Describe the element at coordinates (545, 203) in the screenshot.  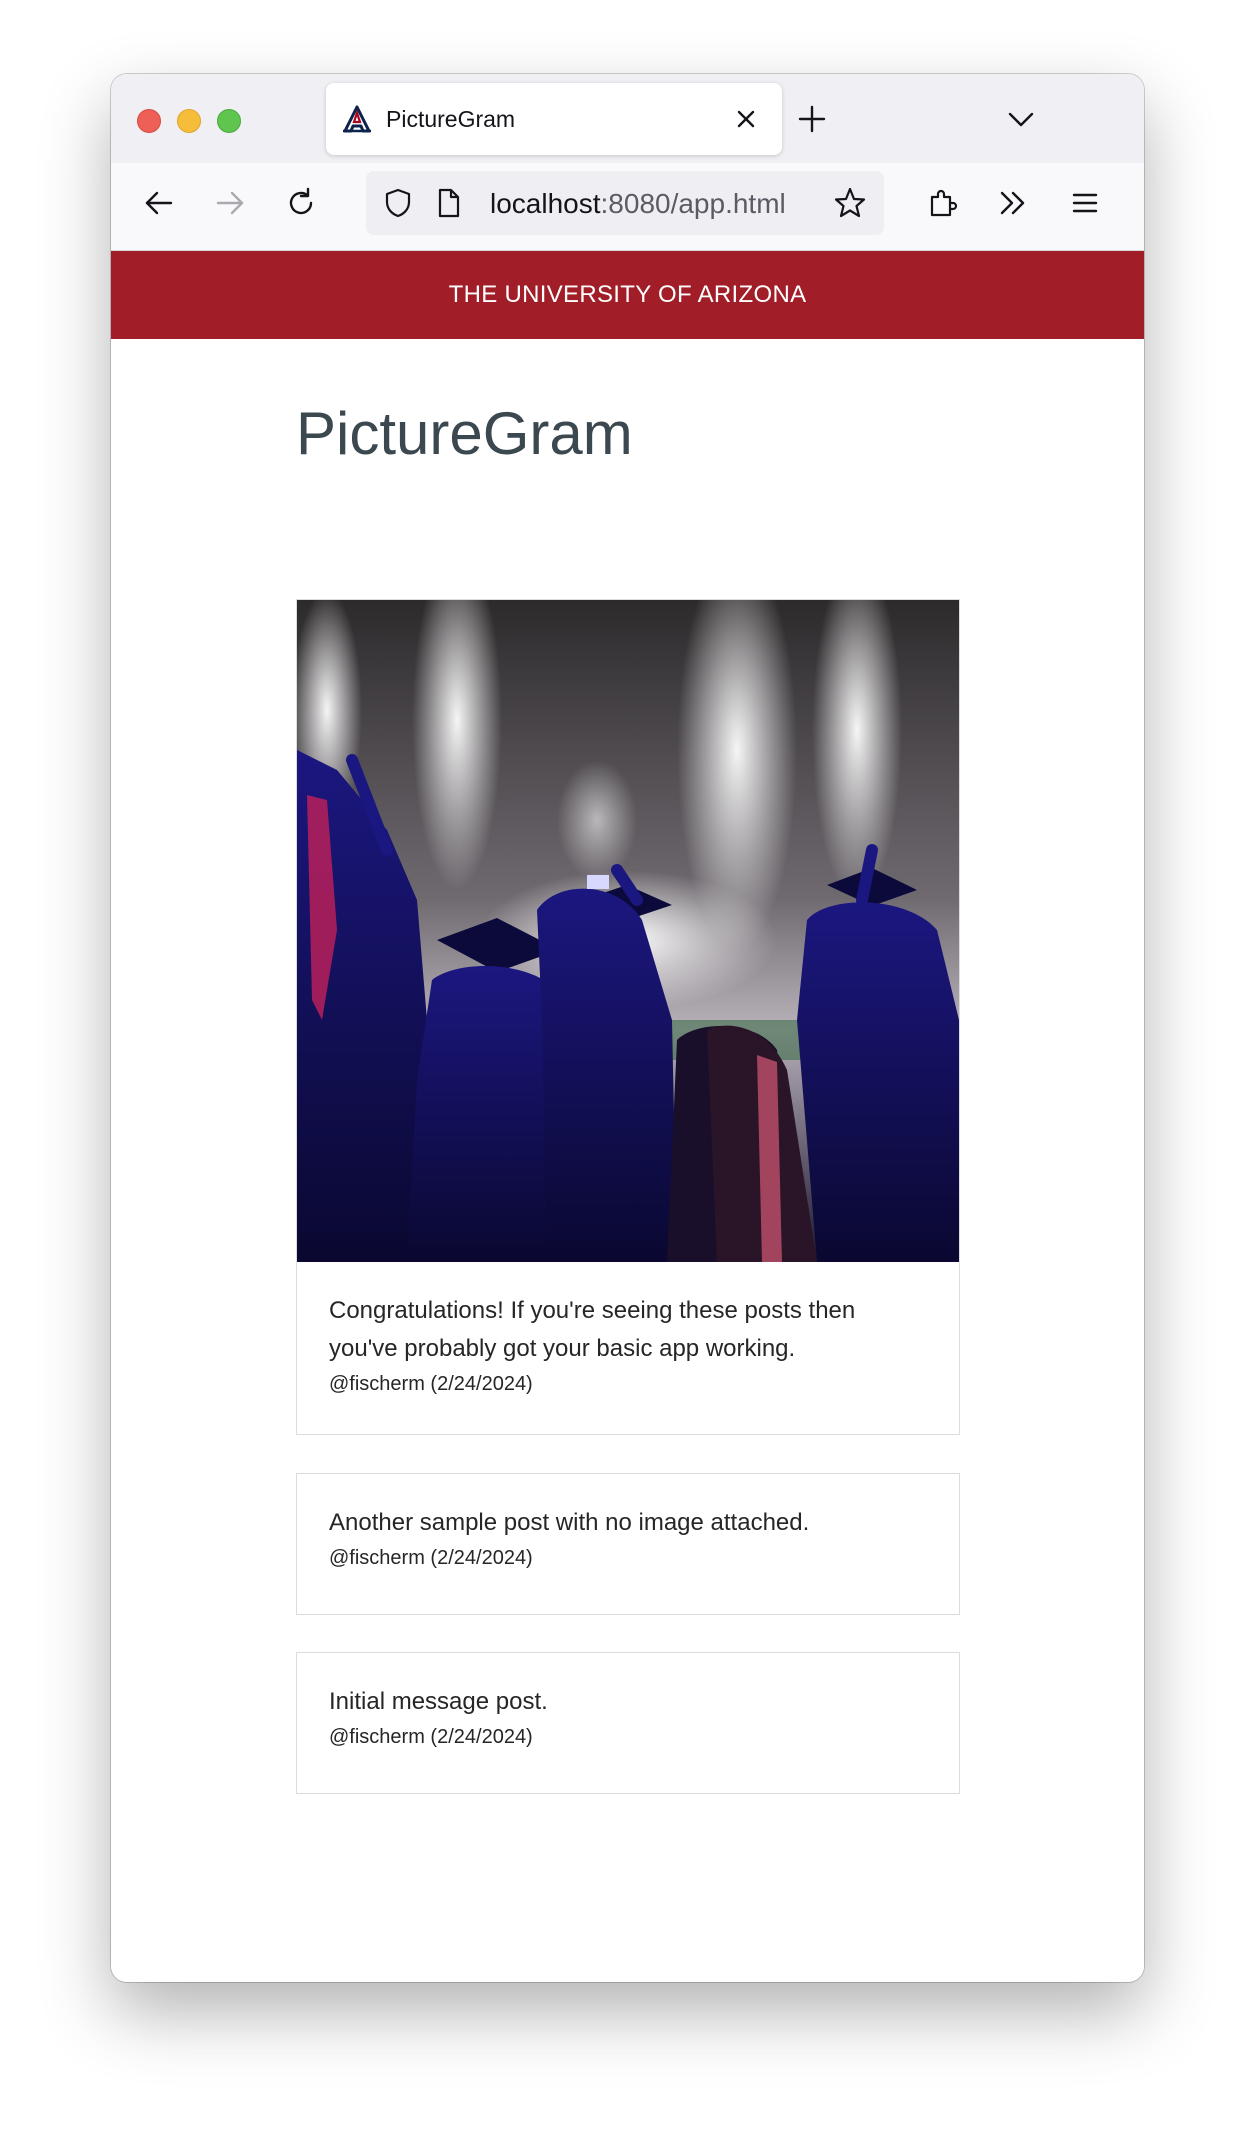
I see `url-host: localhost` at that location.